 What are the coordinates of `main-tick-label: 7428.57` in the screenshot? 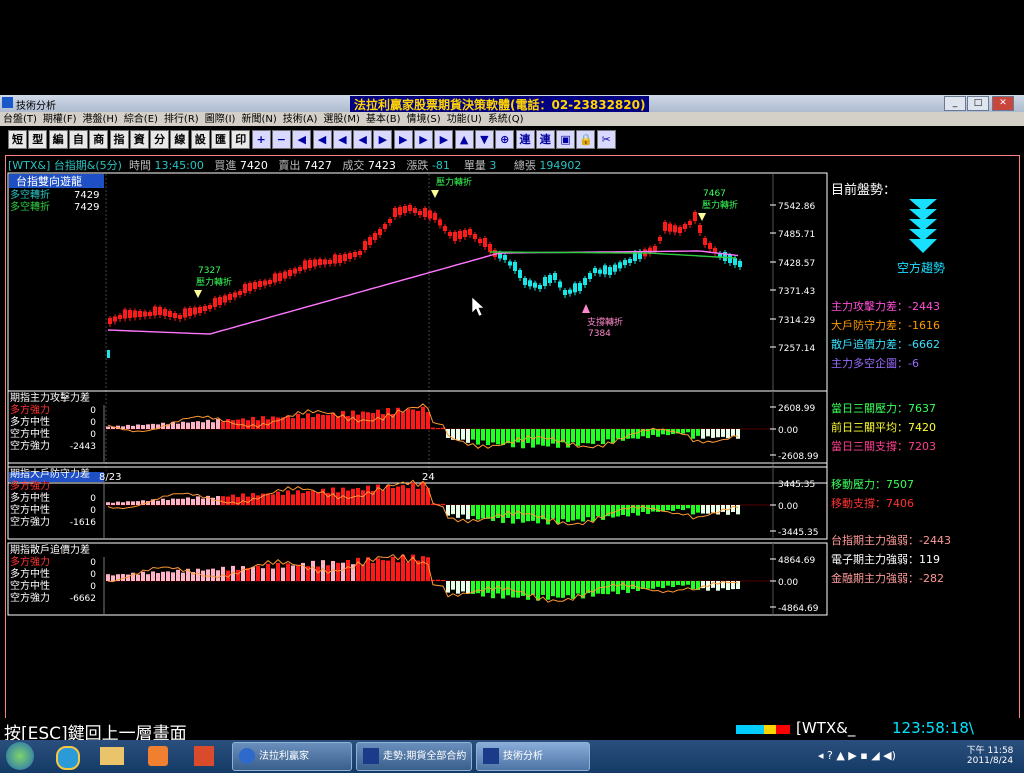 It's located at (796, 264).